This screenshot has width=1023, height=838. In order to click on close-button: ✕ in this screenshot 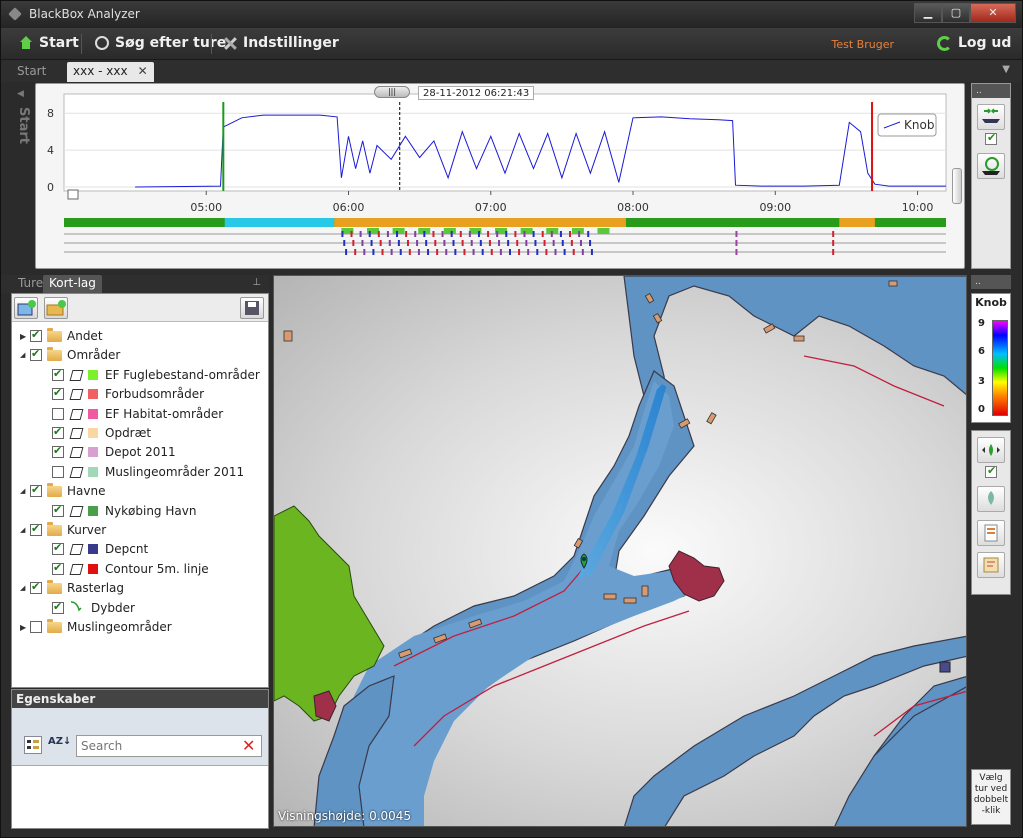, I will do `click(993, 13)`.